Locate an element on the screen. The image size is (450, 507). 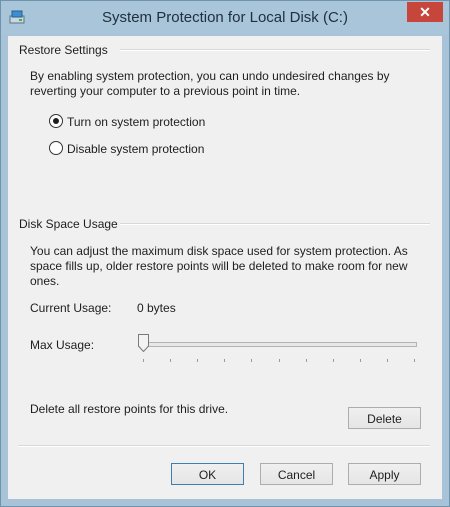
radio-turn-on-protection: Turn on system protection is located at coordinates (127, 122).